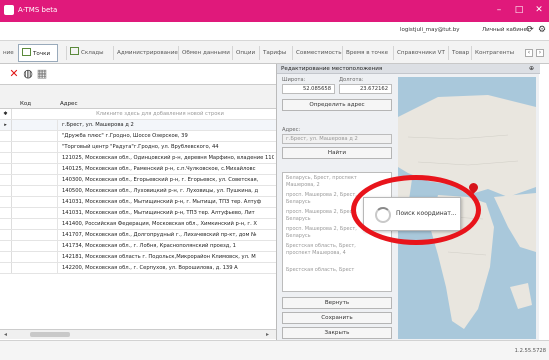  What do you see at coordinates (28, 74) in the screenshot?
I see `globe-icon: ◍` at bounding box center [28, 74].